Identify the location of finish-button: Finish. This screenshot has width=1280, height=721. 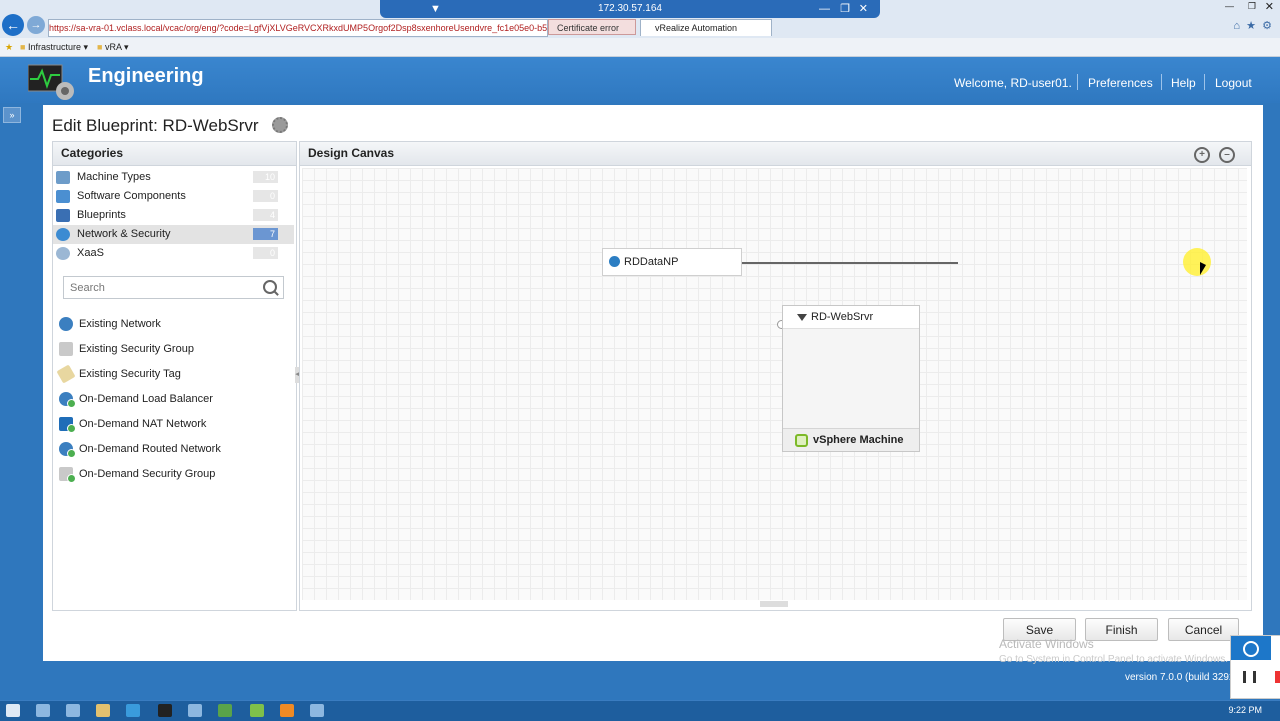
(1121, 629).